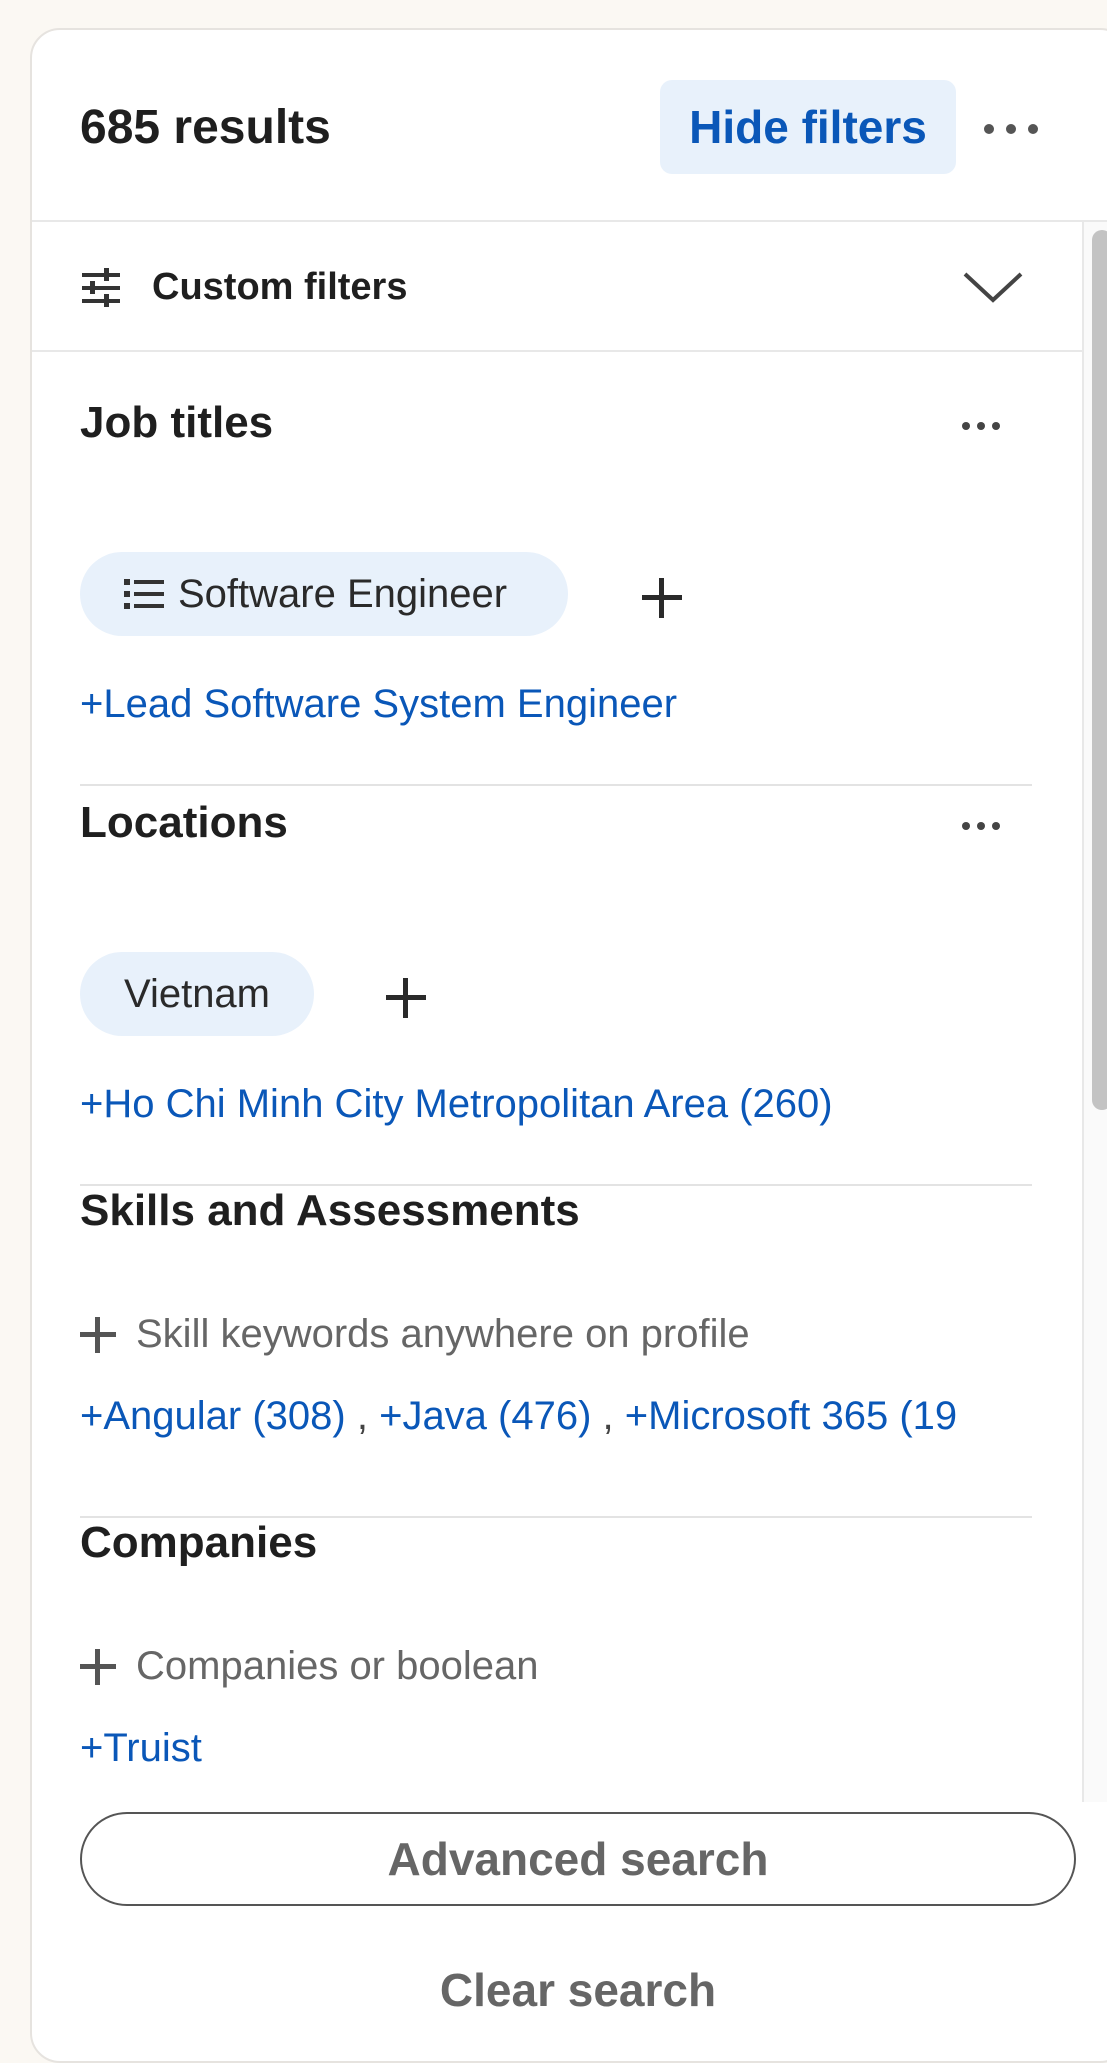 The height and width of the screenshot is (2063, 1107). I want to click on skill-suggestion-microsoft-365: +Microsoft 365 (19, so click(791, 1416).